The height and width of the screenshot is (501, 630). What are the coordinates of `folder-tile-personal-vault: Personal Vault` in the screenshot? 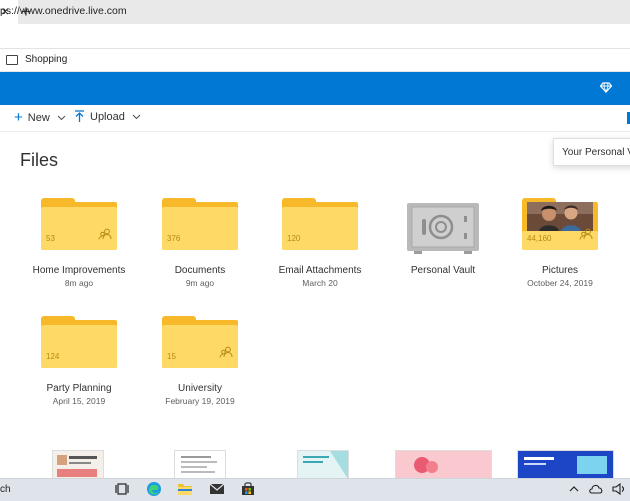 It's located at (443, 247).